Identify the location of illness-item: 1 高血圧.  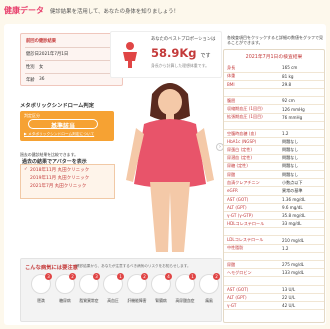
(113, 293).